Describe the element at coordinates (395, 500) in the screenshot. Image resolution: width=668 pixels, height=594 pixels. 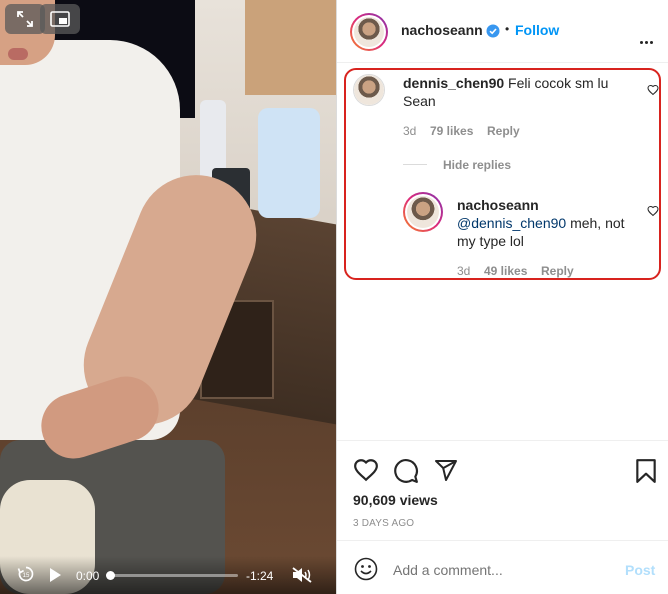
I see `view-count: 90,609 views` at that location.